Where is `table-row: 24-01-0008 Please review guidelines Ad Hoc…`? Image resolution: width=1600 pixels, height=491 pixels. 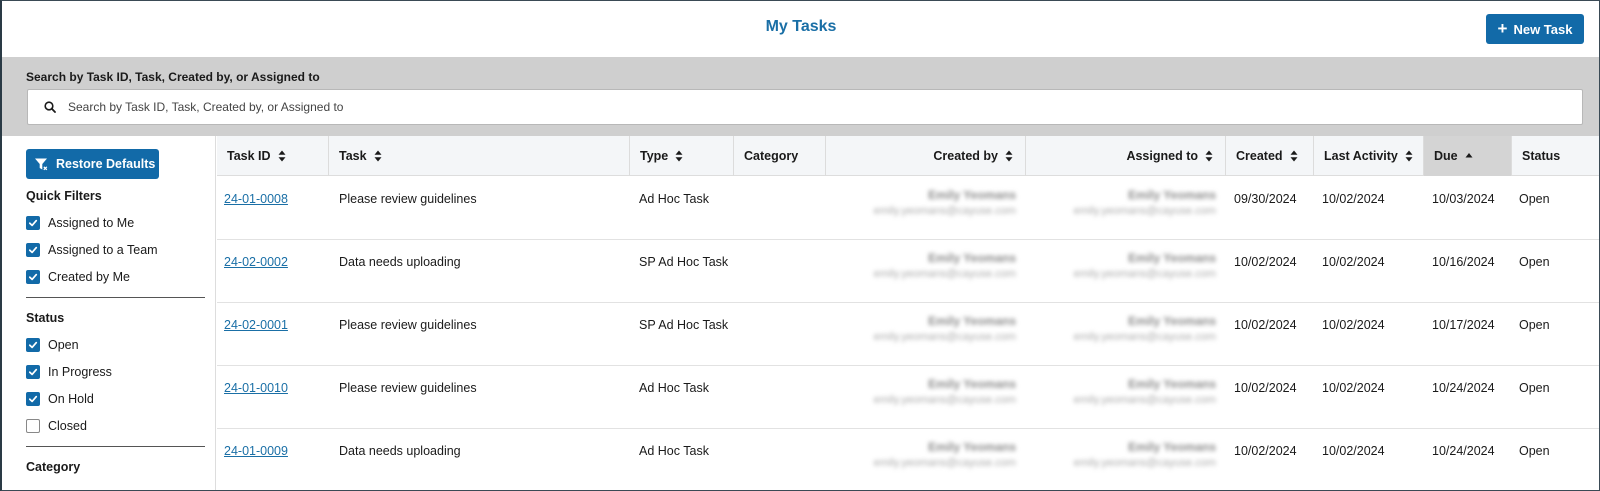 table-row: 24-01-0008 Please review guidelines Ad Hoc… is located at coordinates (908, 208).